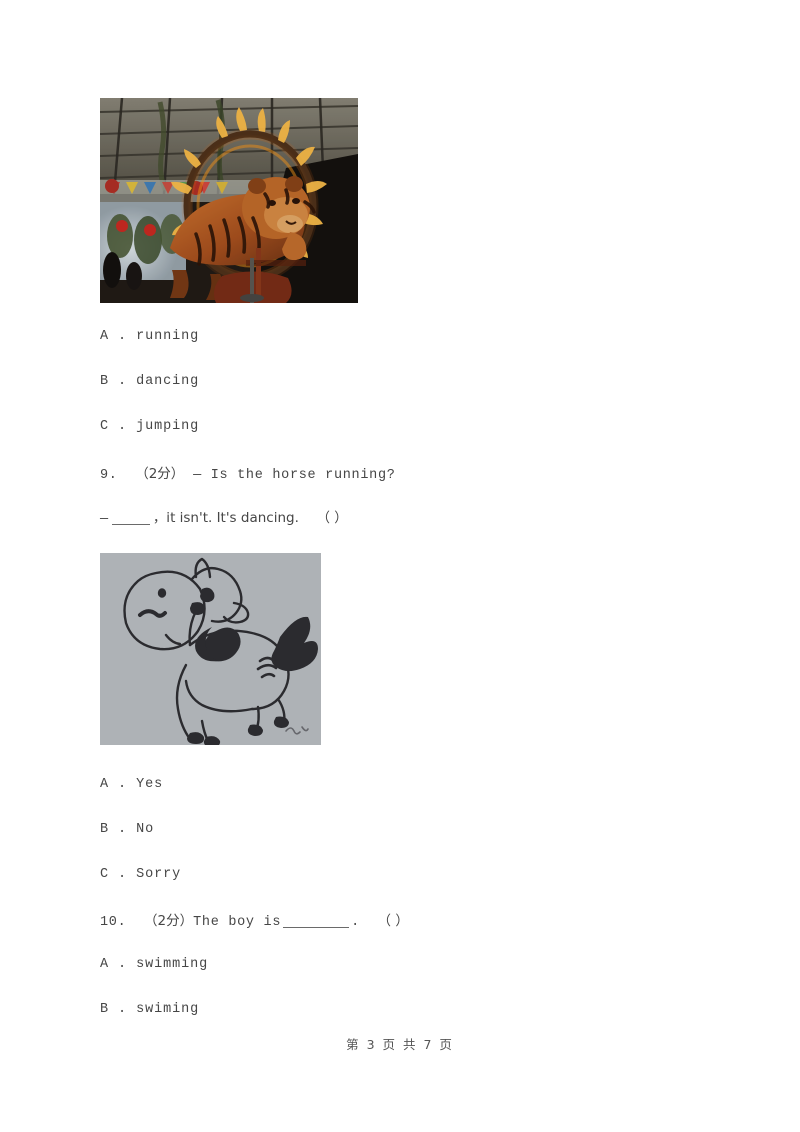 The width and height of the screenshot is (800, 1132). I want to click on q10-stem-before: The boy is, so click(237, 922).